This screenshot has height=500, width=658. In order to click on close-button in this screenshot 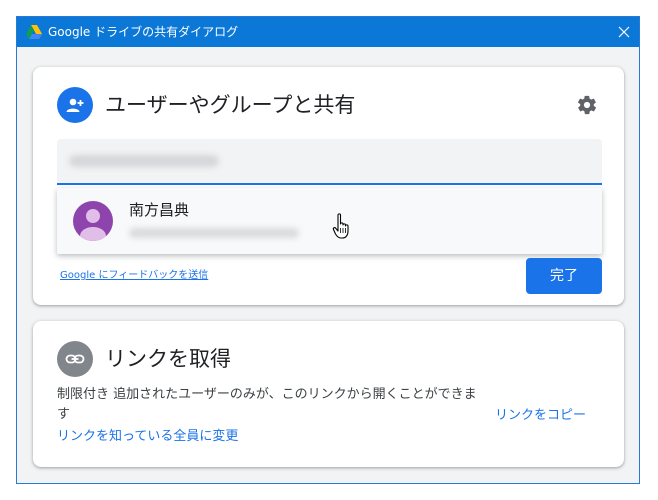, I will do `click(624, 32)`.